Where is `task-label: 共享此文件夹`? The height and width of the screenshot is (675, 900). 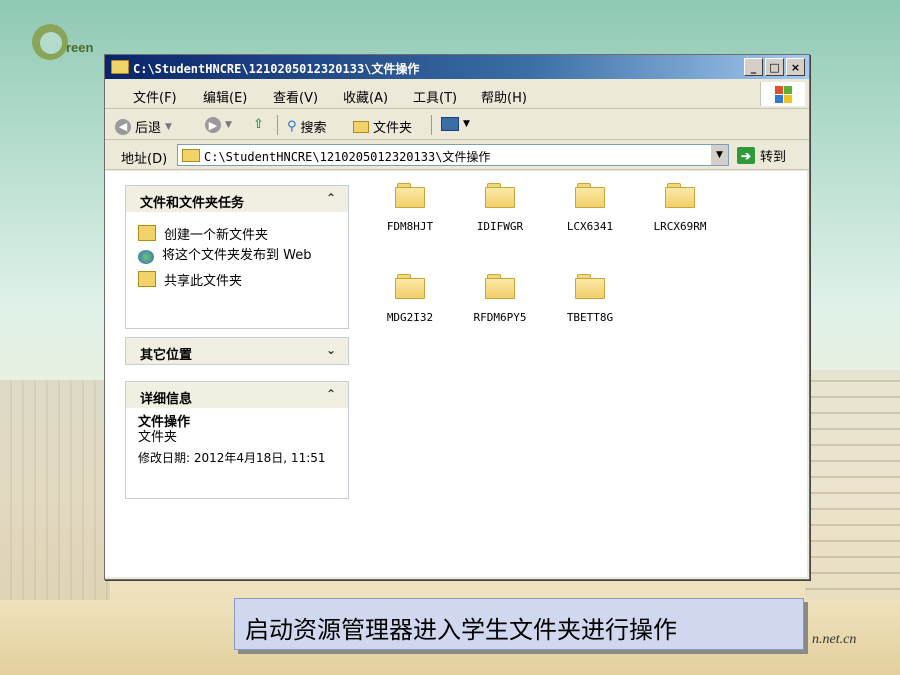 task-label: 共享此文件夹 is located at coordinates (203, 281).